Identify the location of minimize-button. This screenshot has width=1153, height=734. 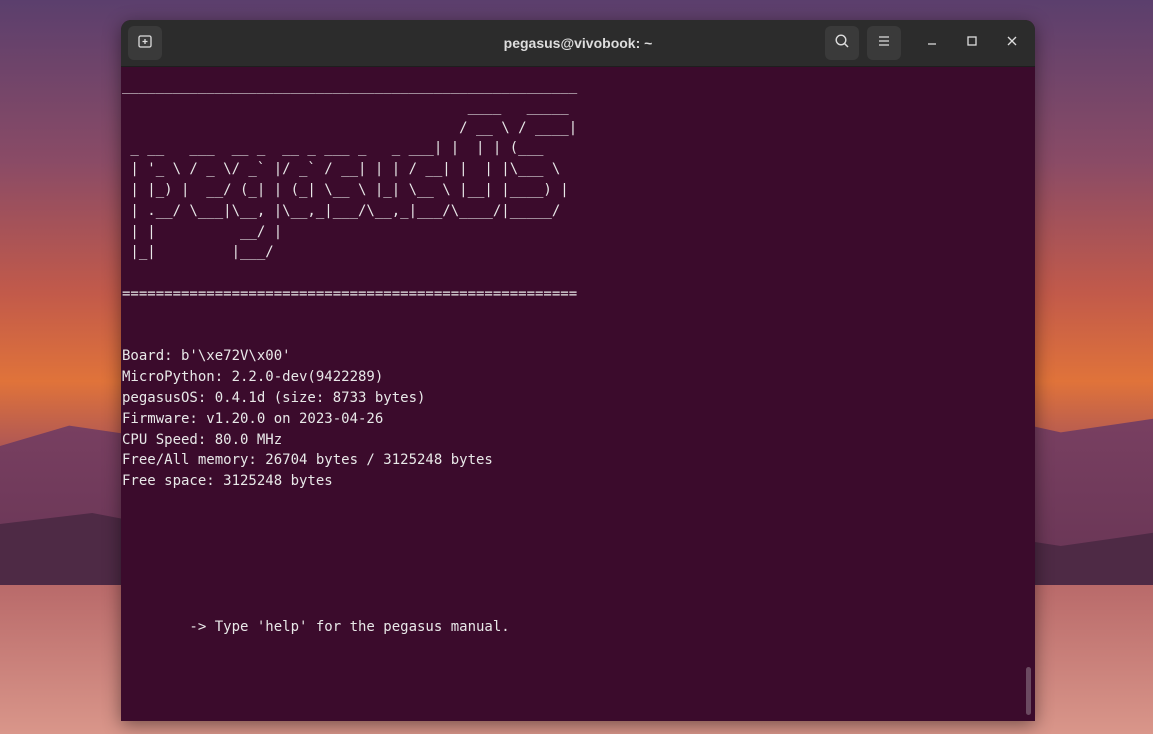
(932, 43).